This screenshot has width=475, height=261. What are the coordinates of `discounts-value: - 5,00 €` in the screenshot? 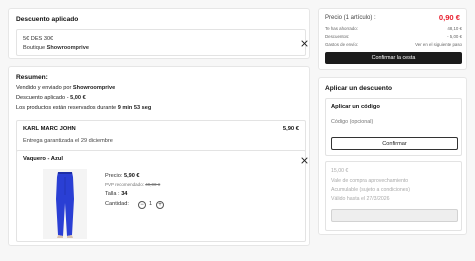 It's located at (454, 36).